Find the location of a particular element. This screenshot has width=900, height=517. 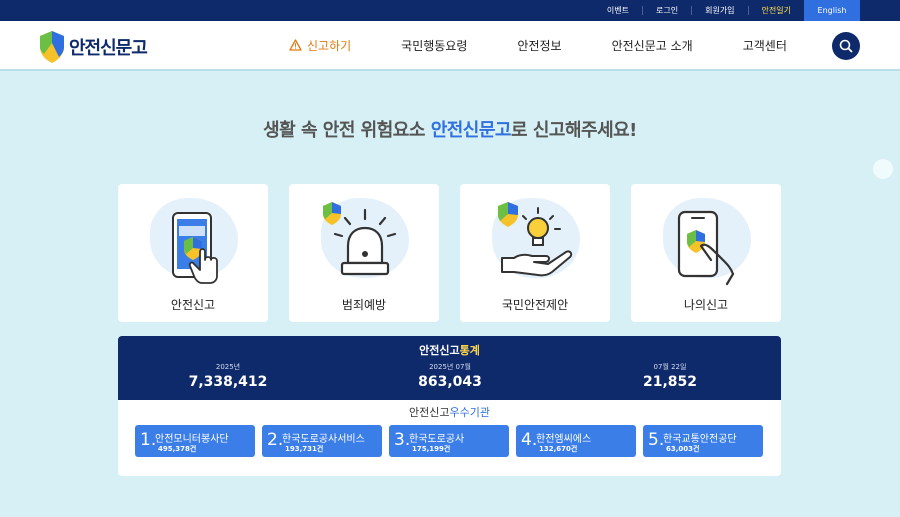

org-name: 한전엠씨에스 is located at coordinates (564, 439).